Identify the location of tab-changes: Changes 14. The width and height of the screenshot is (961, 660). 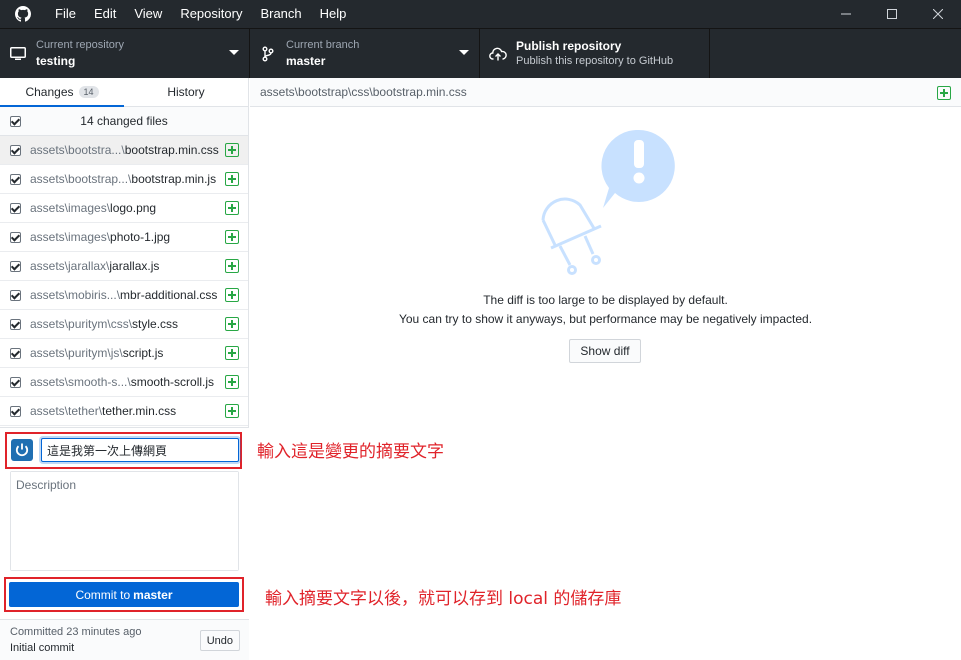
(62, 92).